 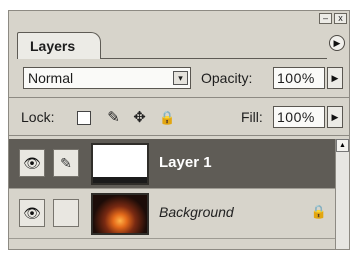 What do you see at coordinates (227, 78) in the screenshot?
I see `opacity-label: Opacity:` at bounding box center [227, 78].